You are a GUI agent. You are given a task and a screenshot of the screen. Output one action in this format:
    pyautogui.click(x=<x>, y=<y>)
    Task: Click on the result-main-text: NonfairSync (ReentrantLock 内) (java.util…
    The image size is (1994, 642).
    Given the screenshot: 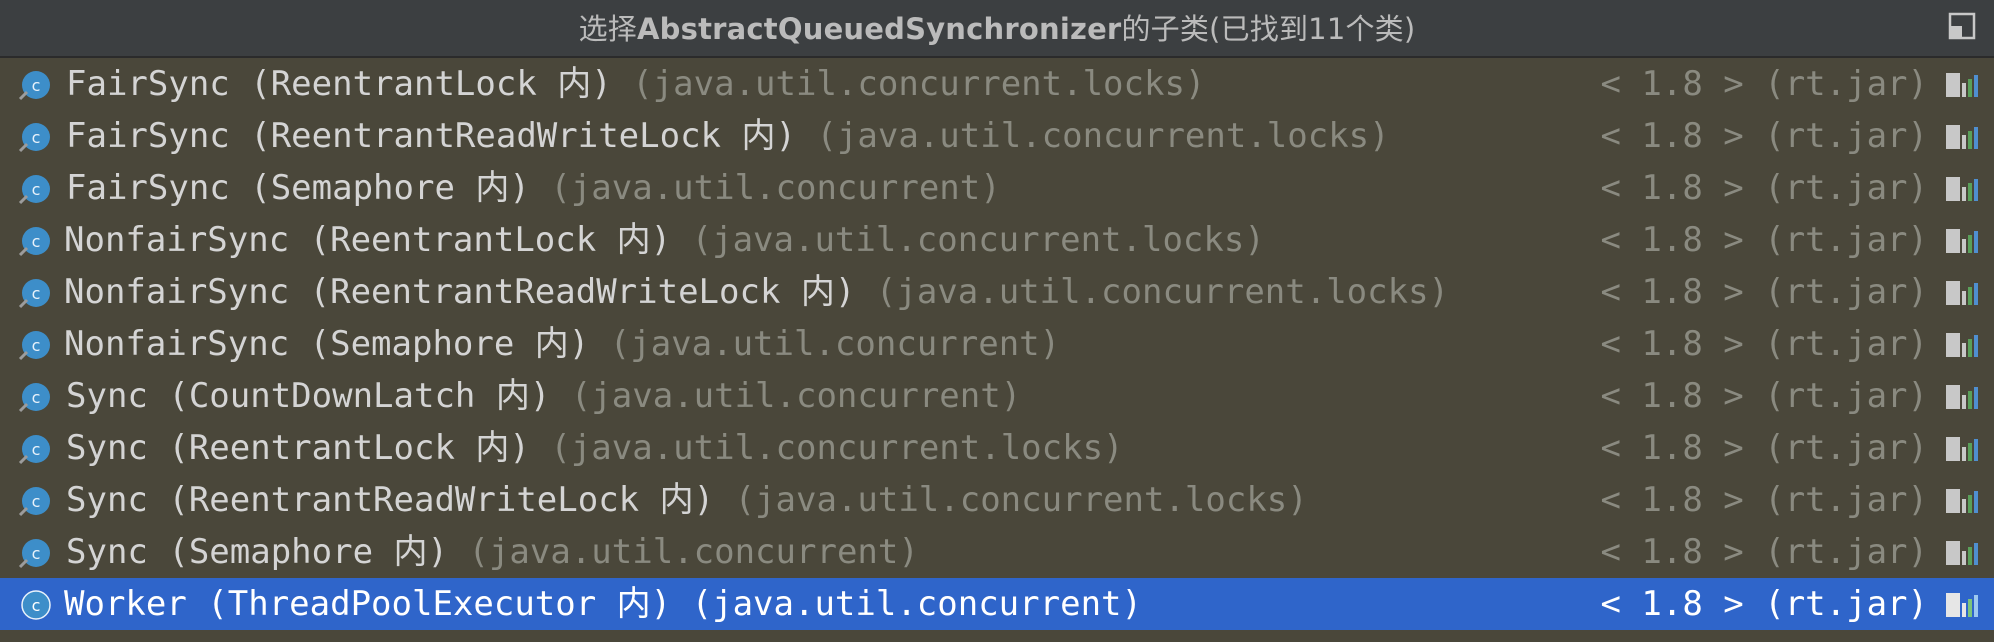 What is the action you would take?
    pyautogui.click(x=664, y=240)
    